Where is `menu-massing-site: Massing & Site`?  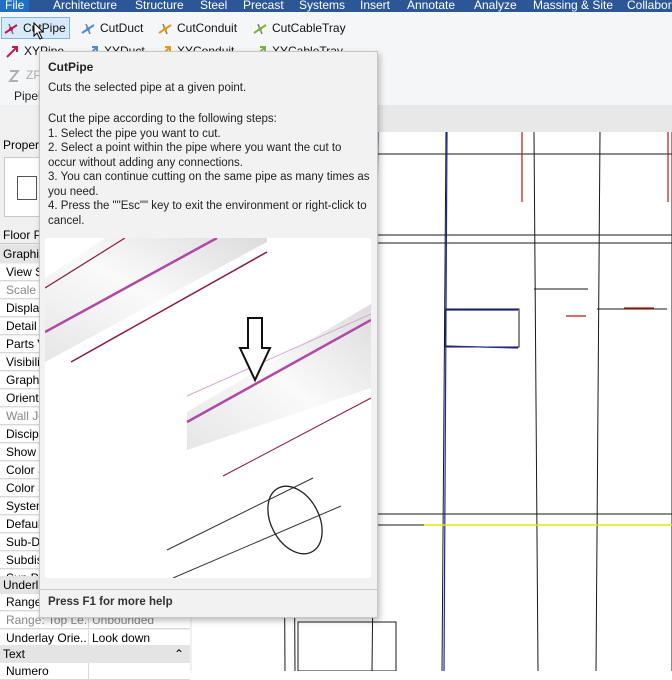 menu-massing-site: Massing & Site is located at coordinates (573, 6).